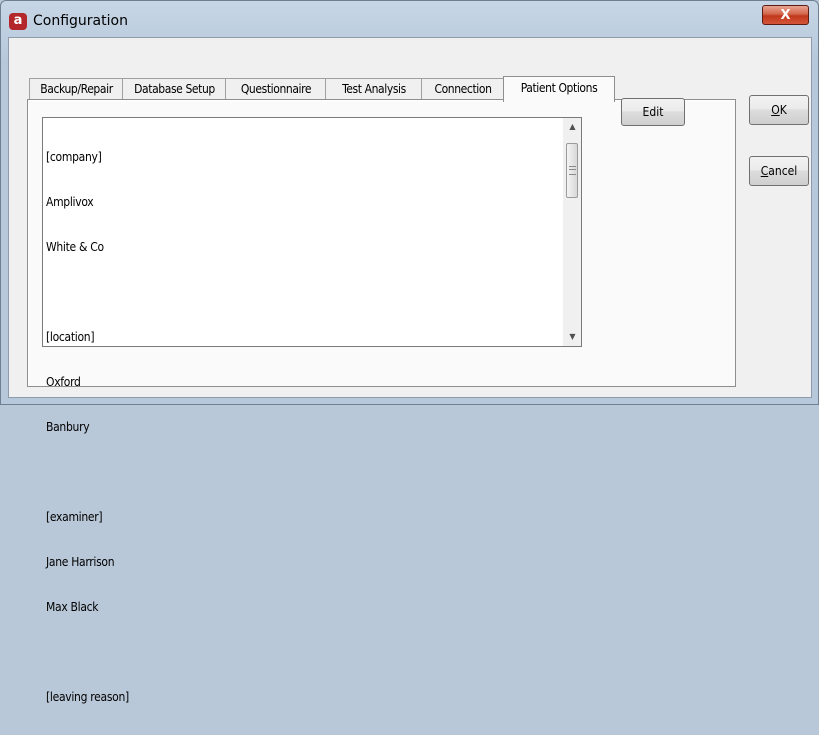 This screenshot has height=735, width=819. I want to click on tab-test-analysis: Test Analysis, so click(374, 89).